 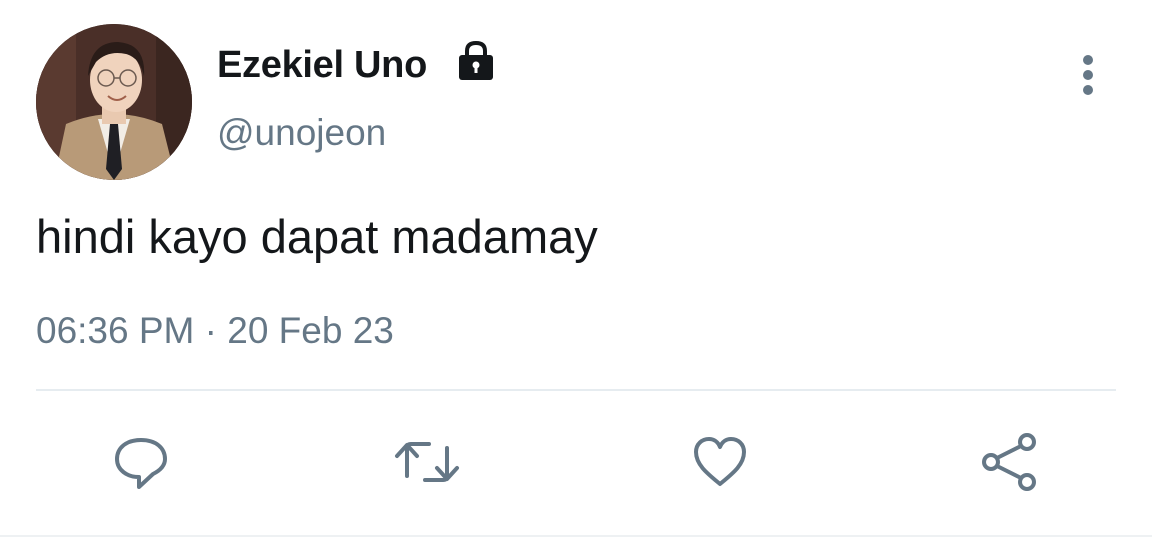 What do you see at coordinates (576, 536) in the screenshot?
I see `bottom-divider` at bounding box center [576, 536].